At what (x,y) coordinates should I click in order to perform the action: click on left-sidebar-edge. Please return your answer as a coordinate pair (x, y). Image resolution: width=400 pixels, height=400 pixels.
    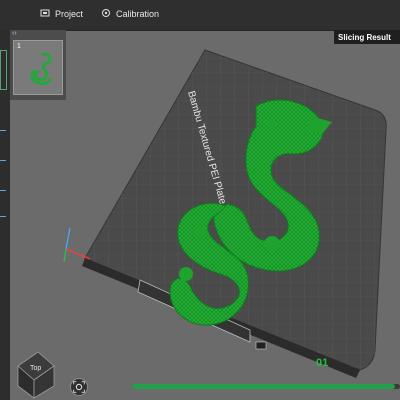
    Looking at the image, I should click on (5, 215).